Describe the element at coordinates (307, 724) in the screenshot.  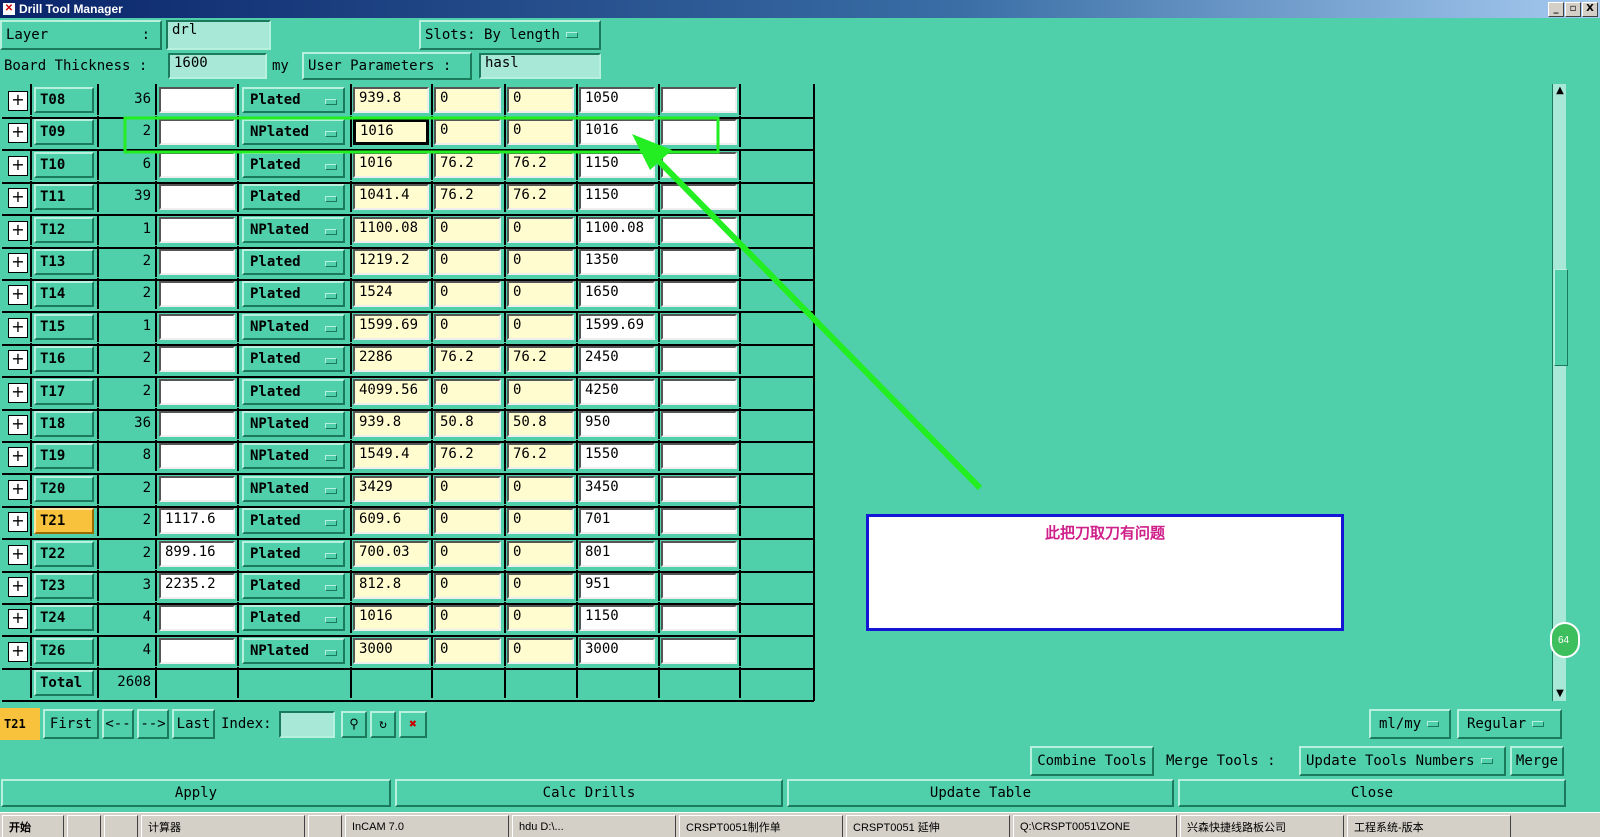
I see `index-input` at that location.